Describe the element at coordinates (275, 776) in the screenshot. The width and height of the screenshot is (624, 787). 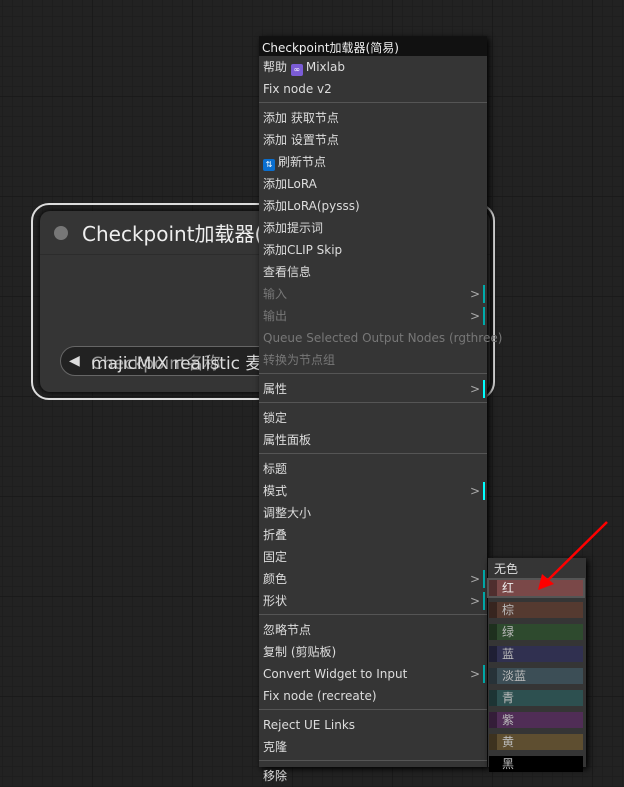
I see `menu-item-label: 移除` at that location.